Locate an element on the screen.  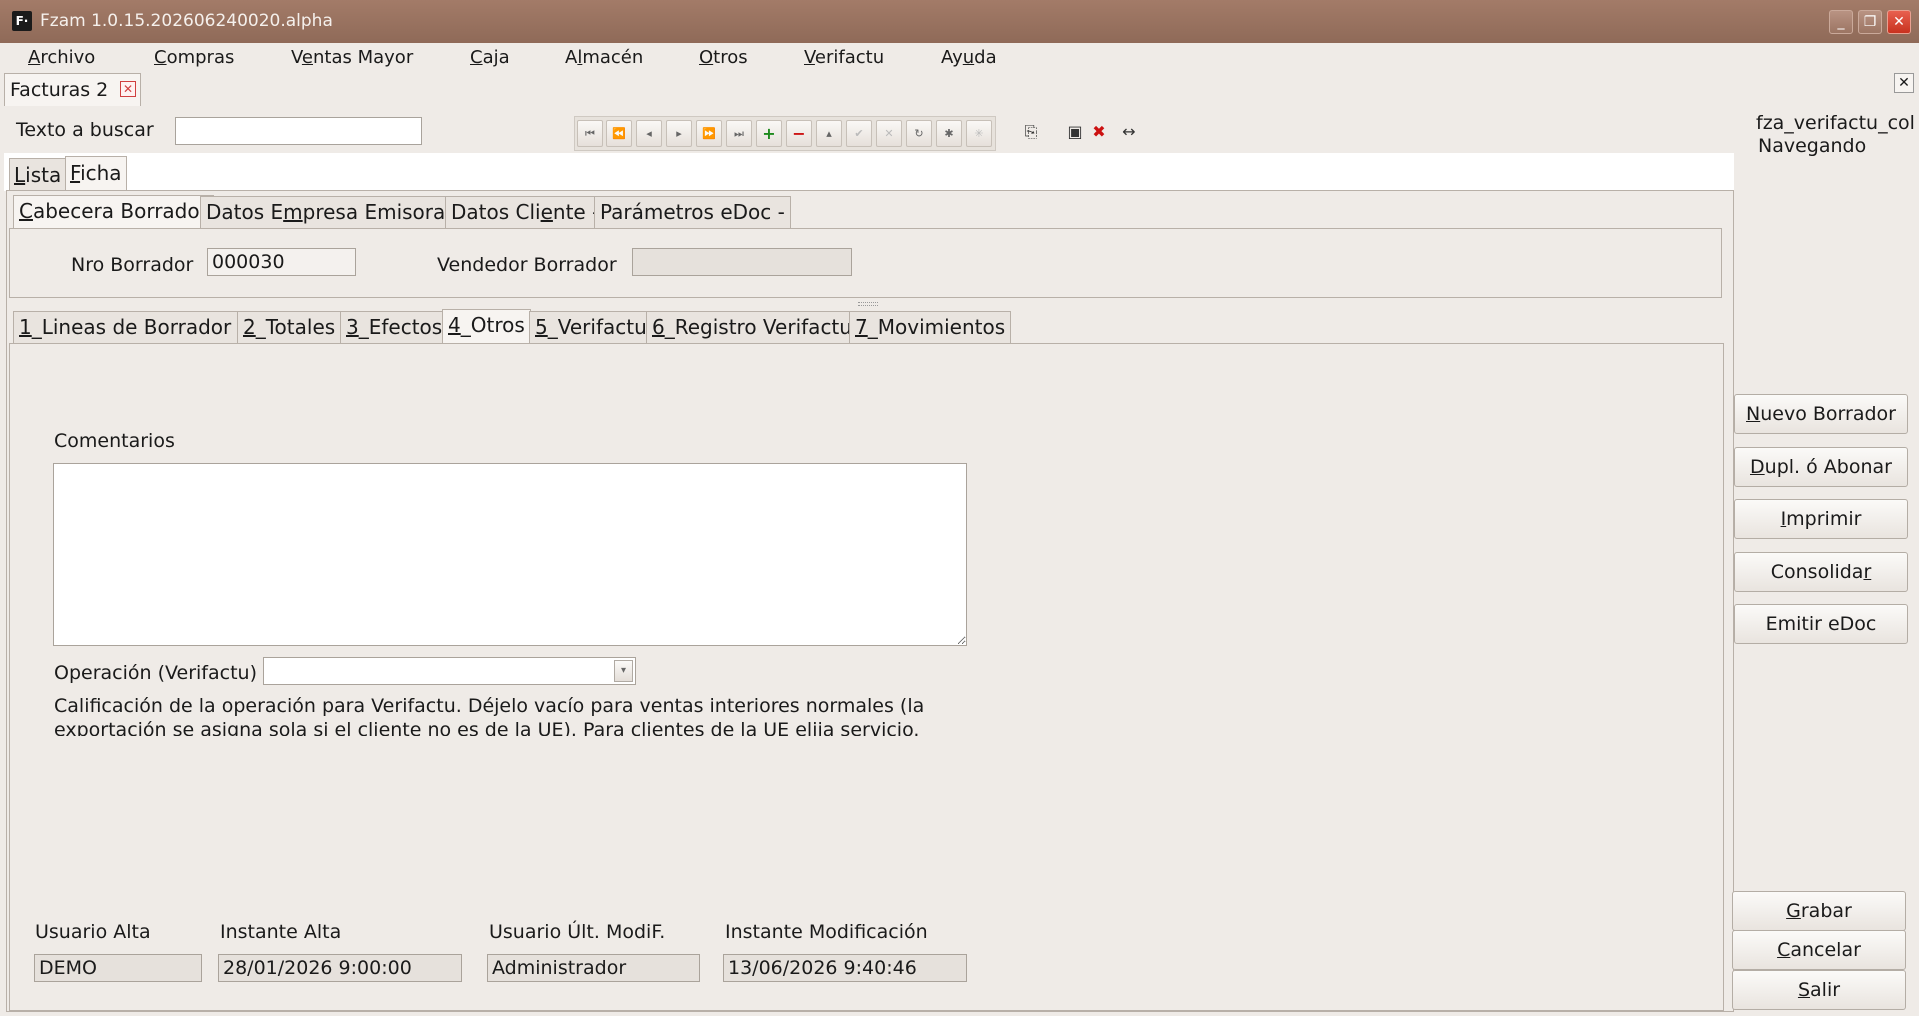
menu-compras: Compras is located at coordinates (194, 58).